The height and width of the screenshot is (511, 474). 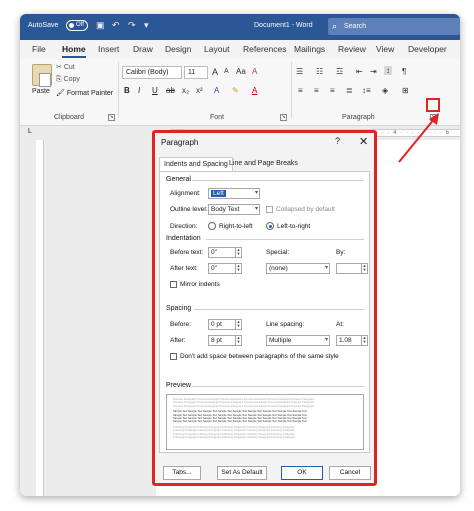 I want to click on tab-review: Review, so click(x=352, y=49).